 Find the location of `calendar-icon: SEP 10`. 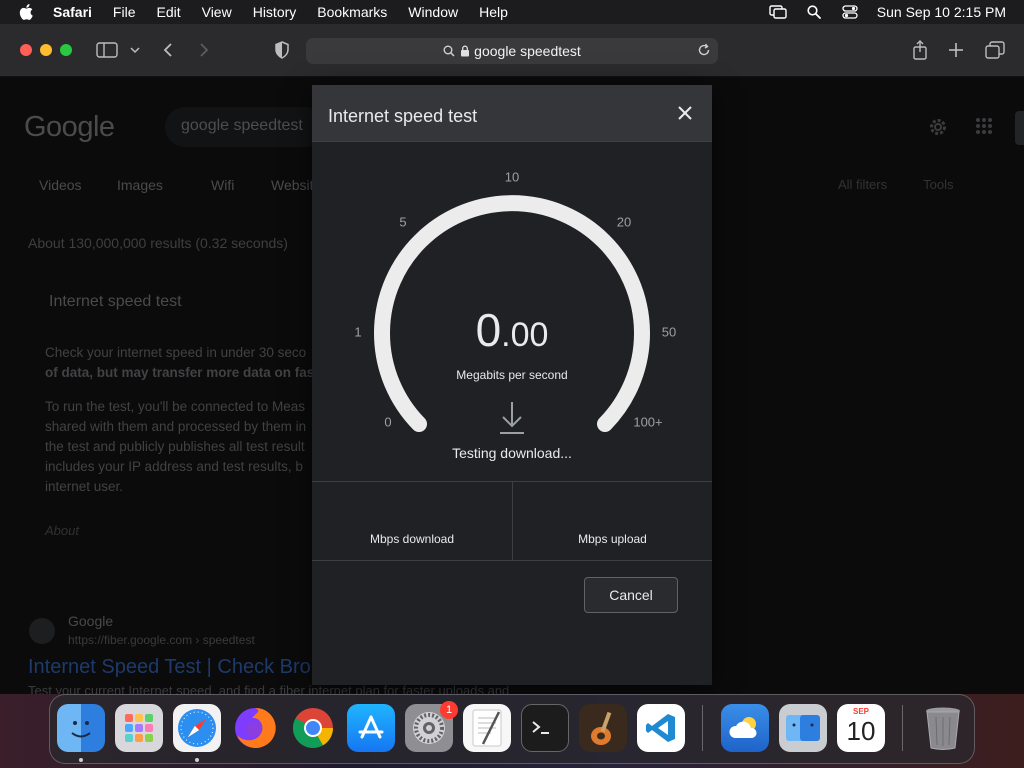

calendar-icon: SEP 10 is located at coordinates (861, 728).